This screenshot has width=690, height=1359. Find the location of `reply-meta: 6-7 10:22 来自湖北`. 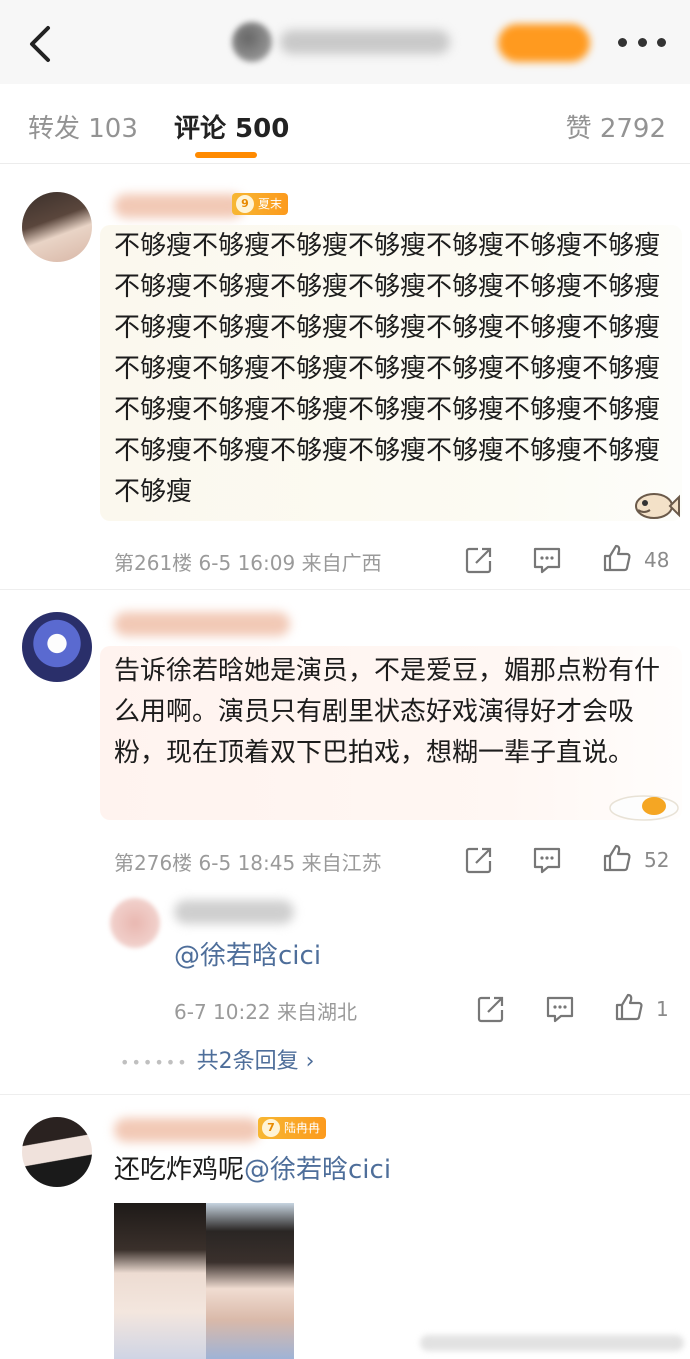

reply-meta: 6-7 10:22 来自湖北 is located at coordinates (265, 1010).